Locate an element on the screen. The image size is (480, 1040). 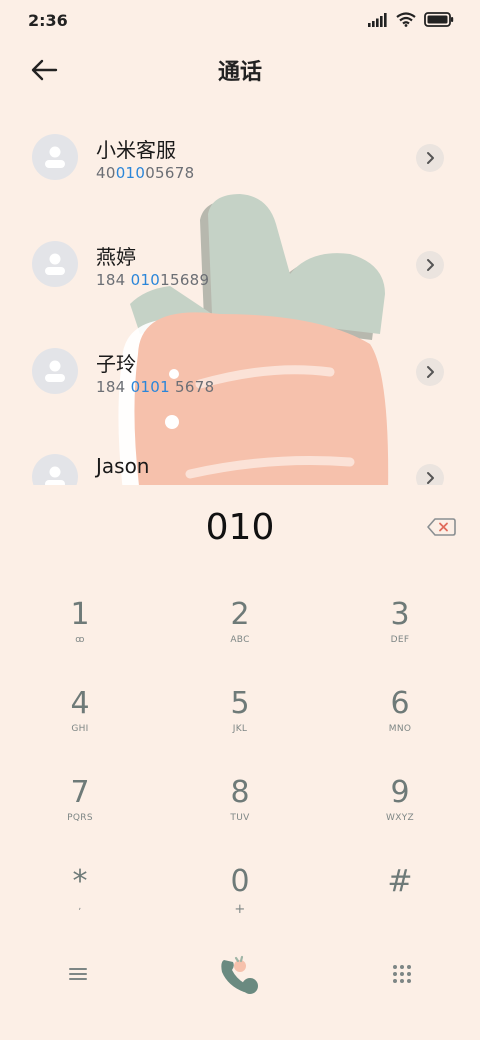
number-prefix: 40 is located at coordinates (106, 173).